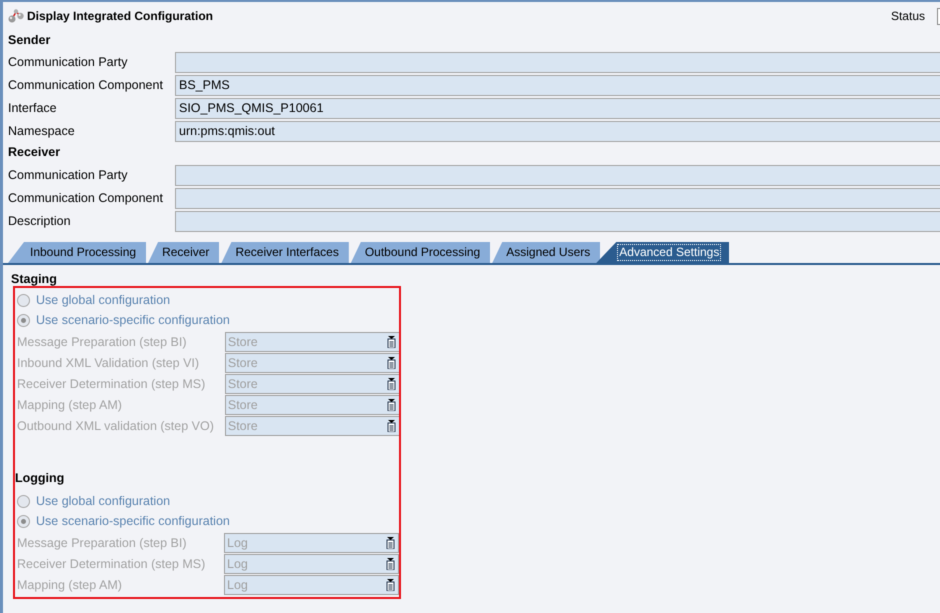  I want to click on input-field: urn:pms:qmis:out, so click(557, 131).